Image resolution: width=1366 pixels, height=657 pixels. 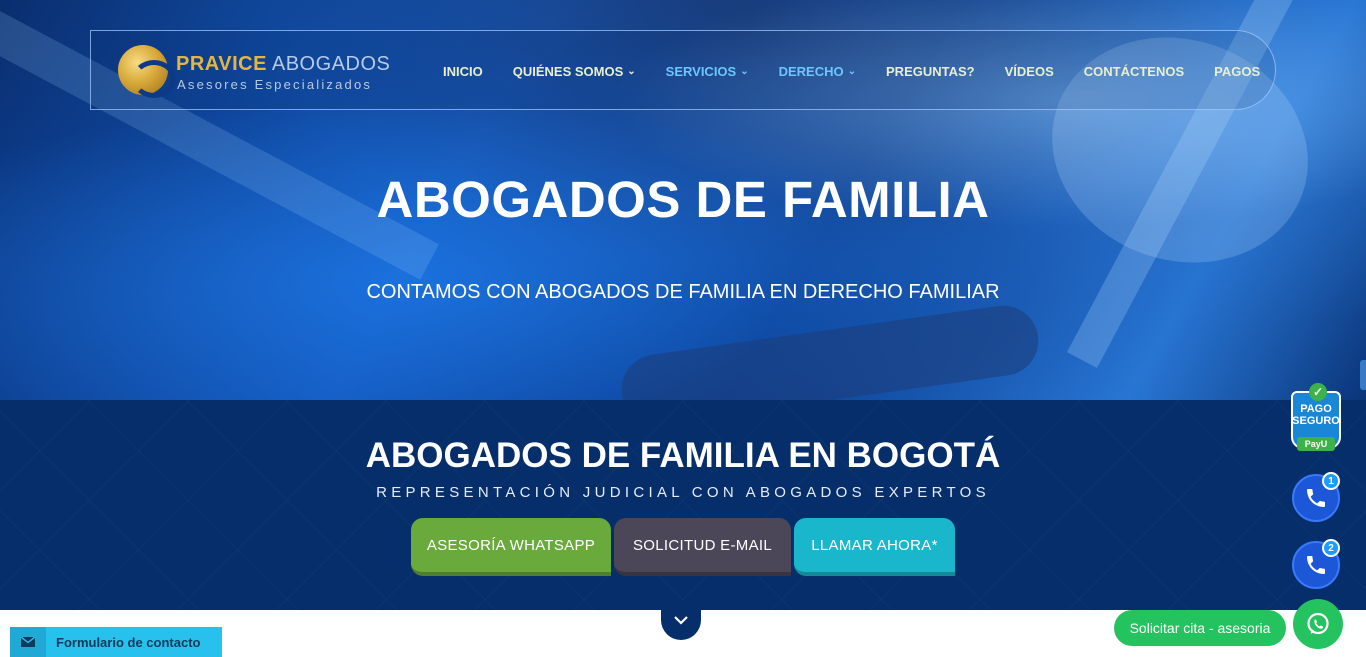 I want to click on secure-payment-badge: ✓ PAGO SEGURO PayU, so click(x=1316, y=419).